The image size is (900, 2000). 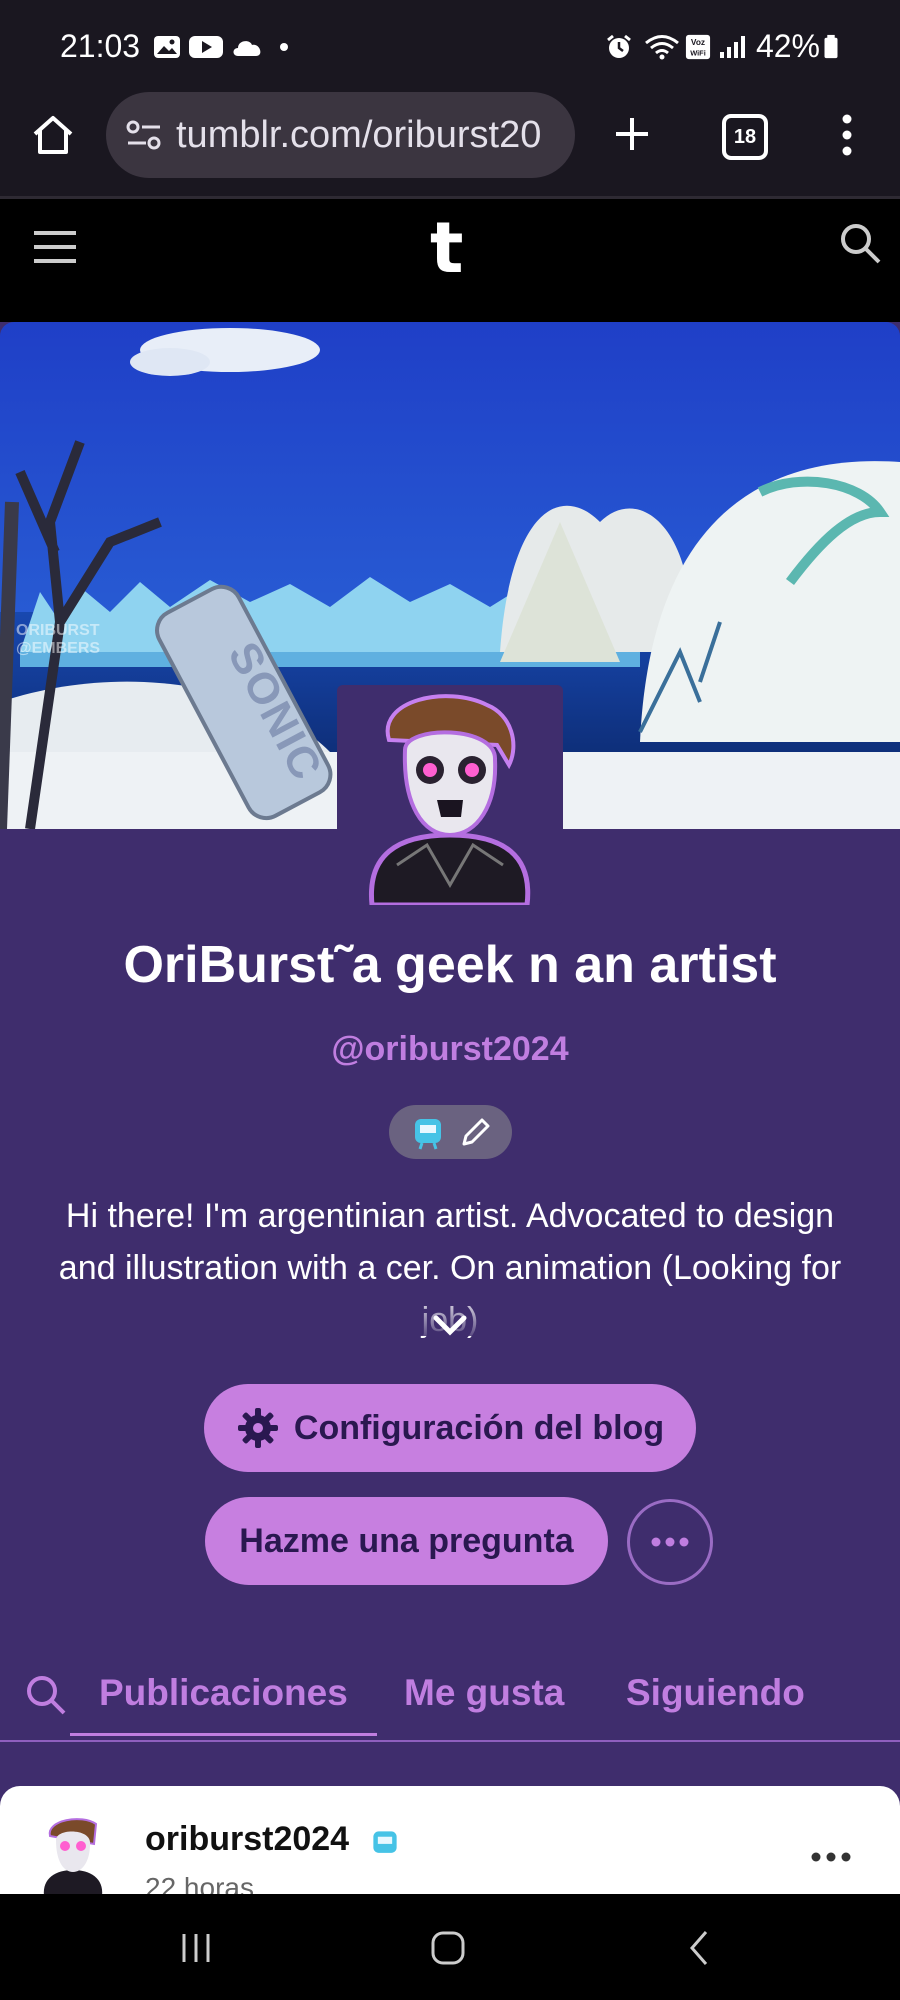 What do you see at coordinates (100, 46) in the screenshot?
I see `status-clock: 21:03` at bounding box center [100, 46].